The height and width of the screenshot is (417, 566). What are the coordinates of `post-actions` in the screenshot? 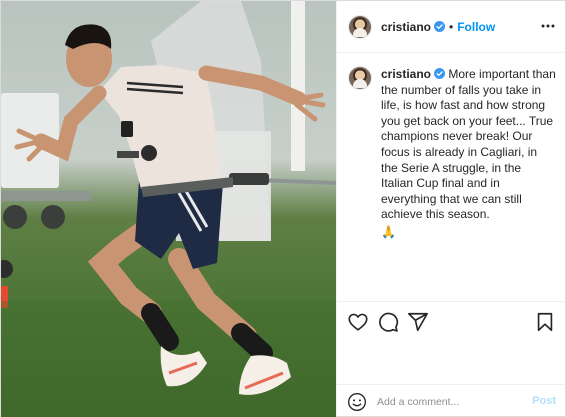 It's located at (451, 321).